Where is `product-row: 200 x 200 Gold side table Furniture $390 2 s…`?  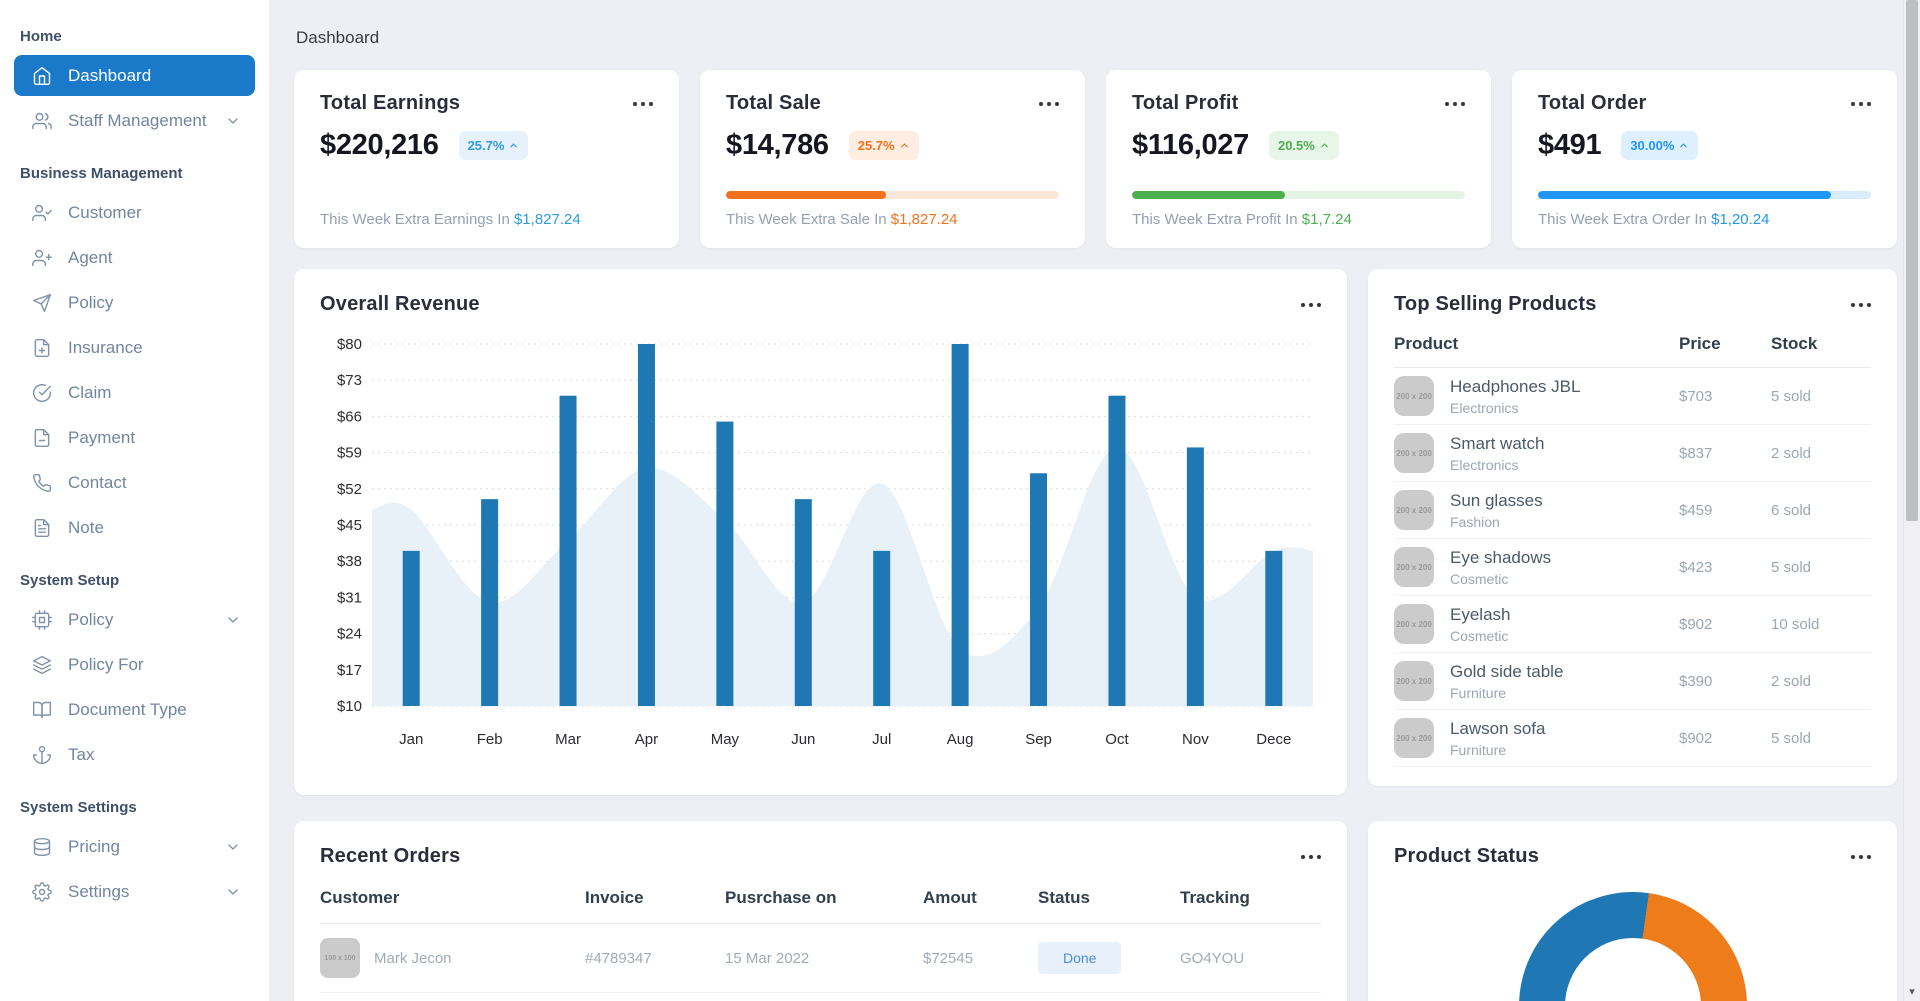 product-row: 200 x 200 Gold side table Furniture $390 2 s… is located at coordinates (1632, 681).